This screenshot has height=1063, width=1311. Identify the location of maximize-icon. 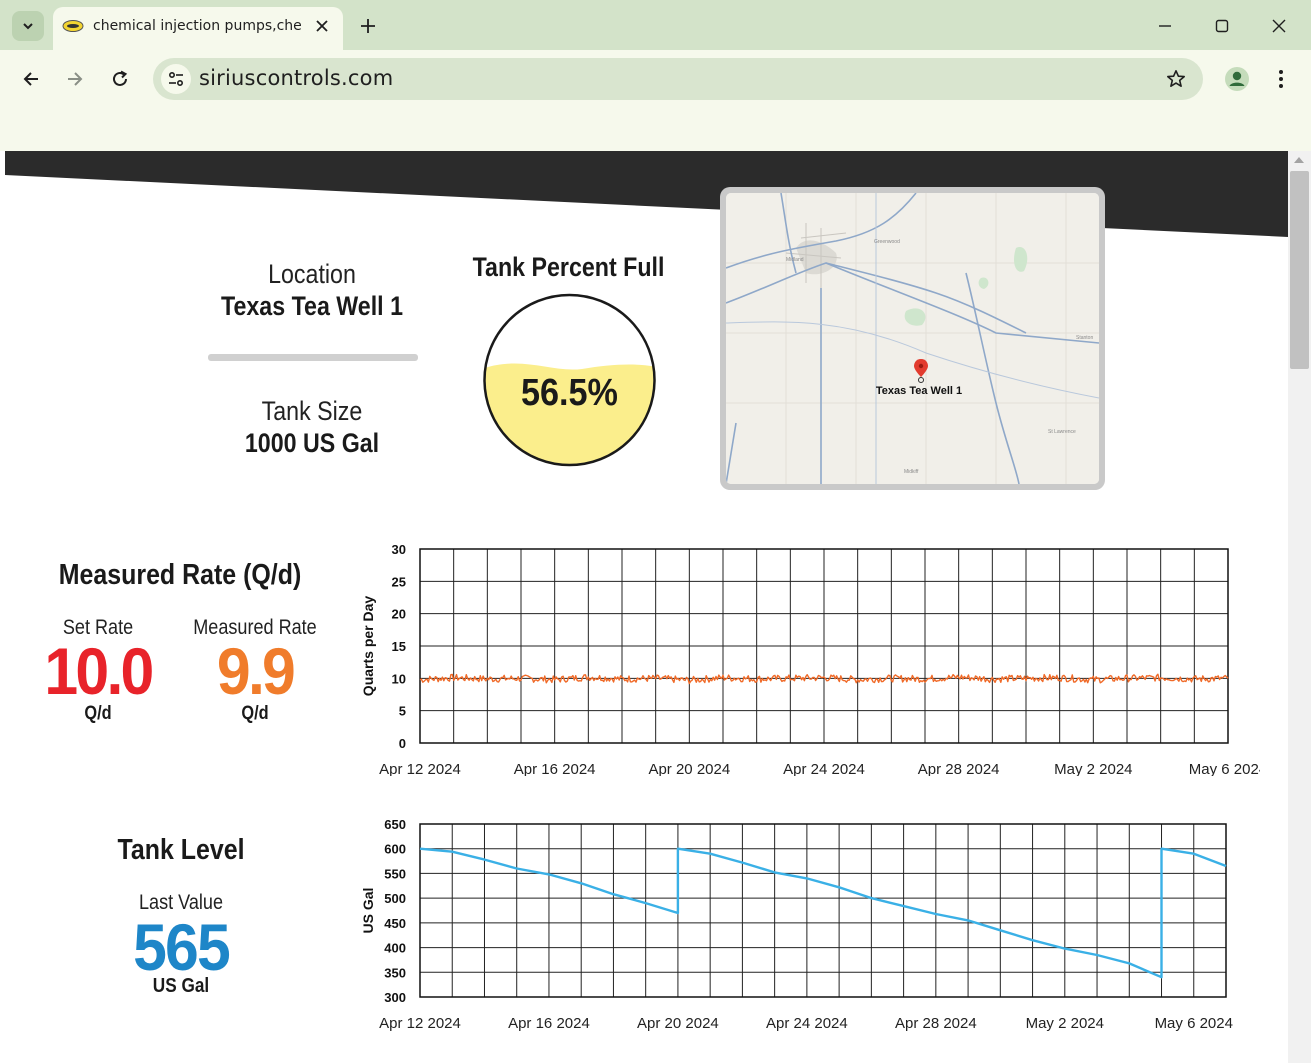
(1222, 26).